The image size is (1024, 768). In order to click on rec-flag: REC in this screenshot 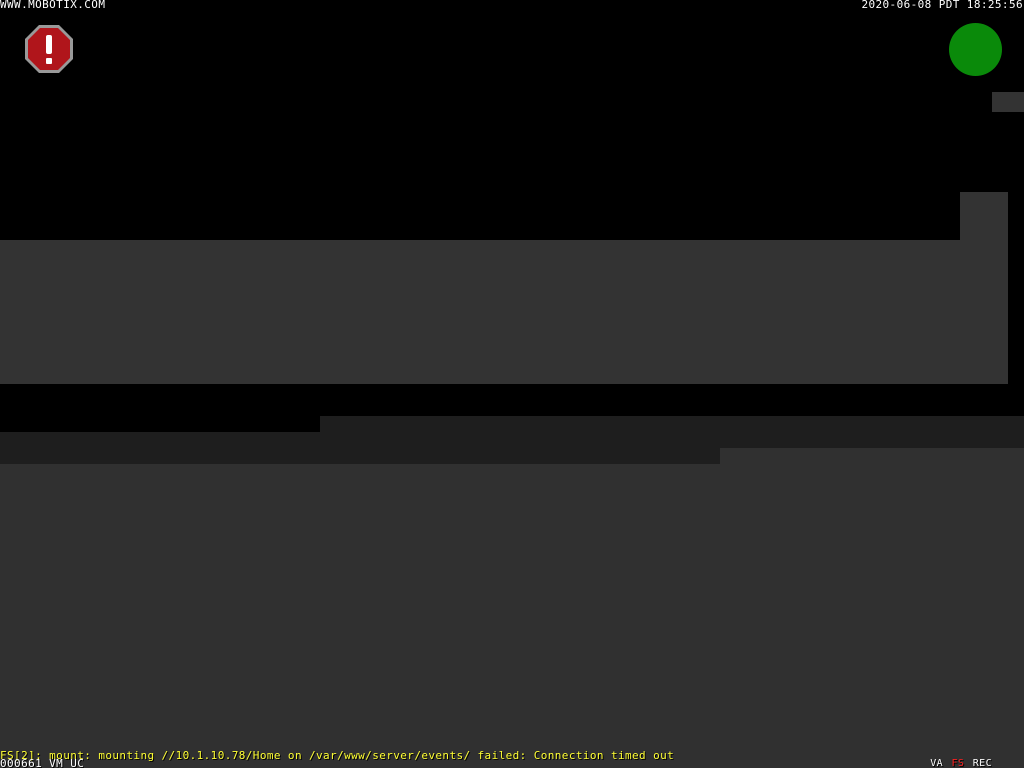, I will do `click(982, 763)`.